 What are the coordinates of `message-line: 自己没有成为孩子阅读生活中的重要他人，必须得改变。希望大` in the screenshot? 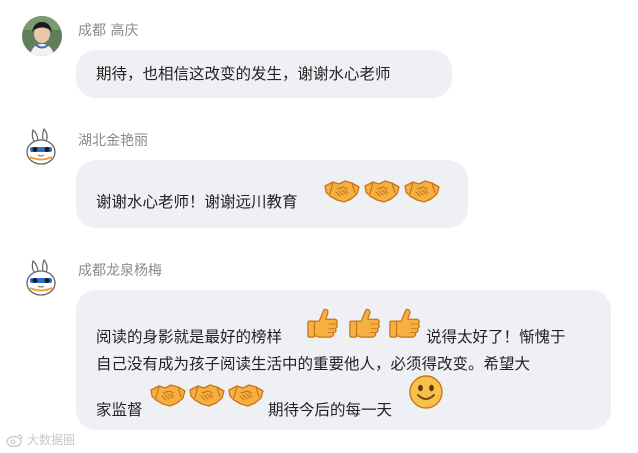 It's located at (313, 363).